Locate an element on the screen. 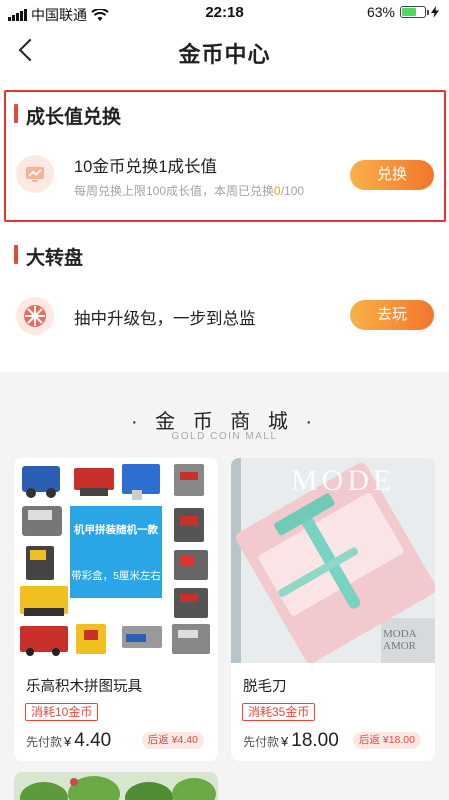  status-right: 63% is located at coordinates (403, 12).